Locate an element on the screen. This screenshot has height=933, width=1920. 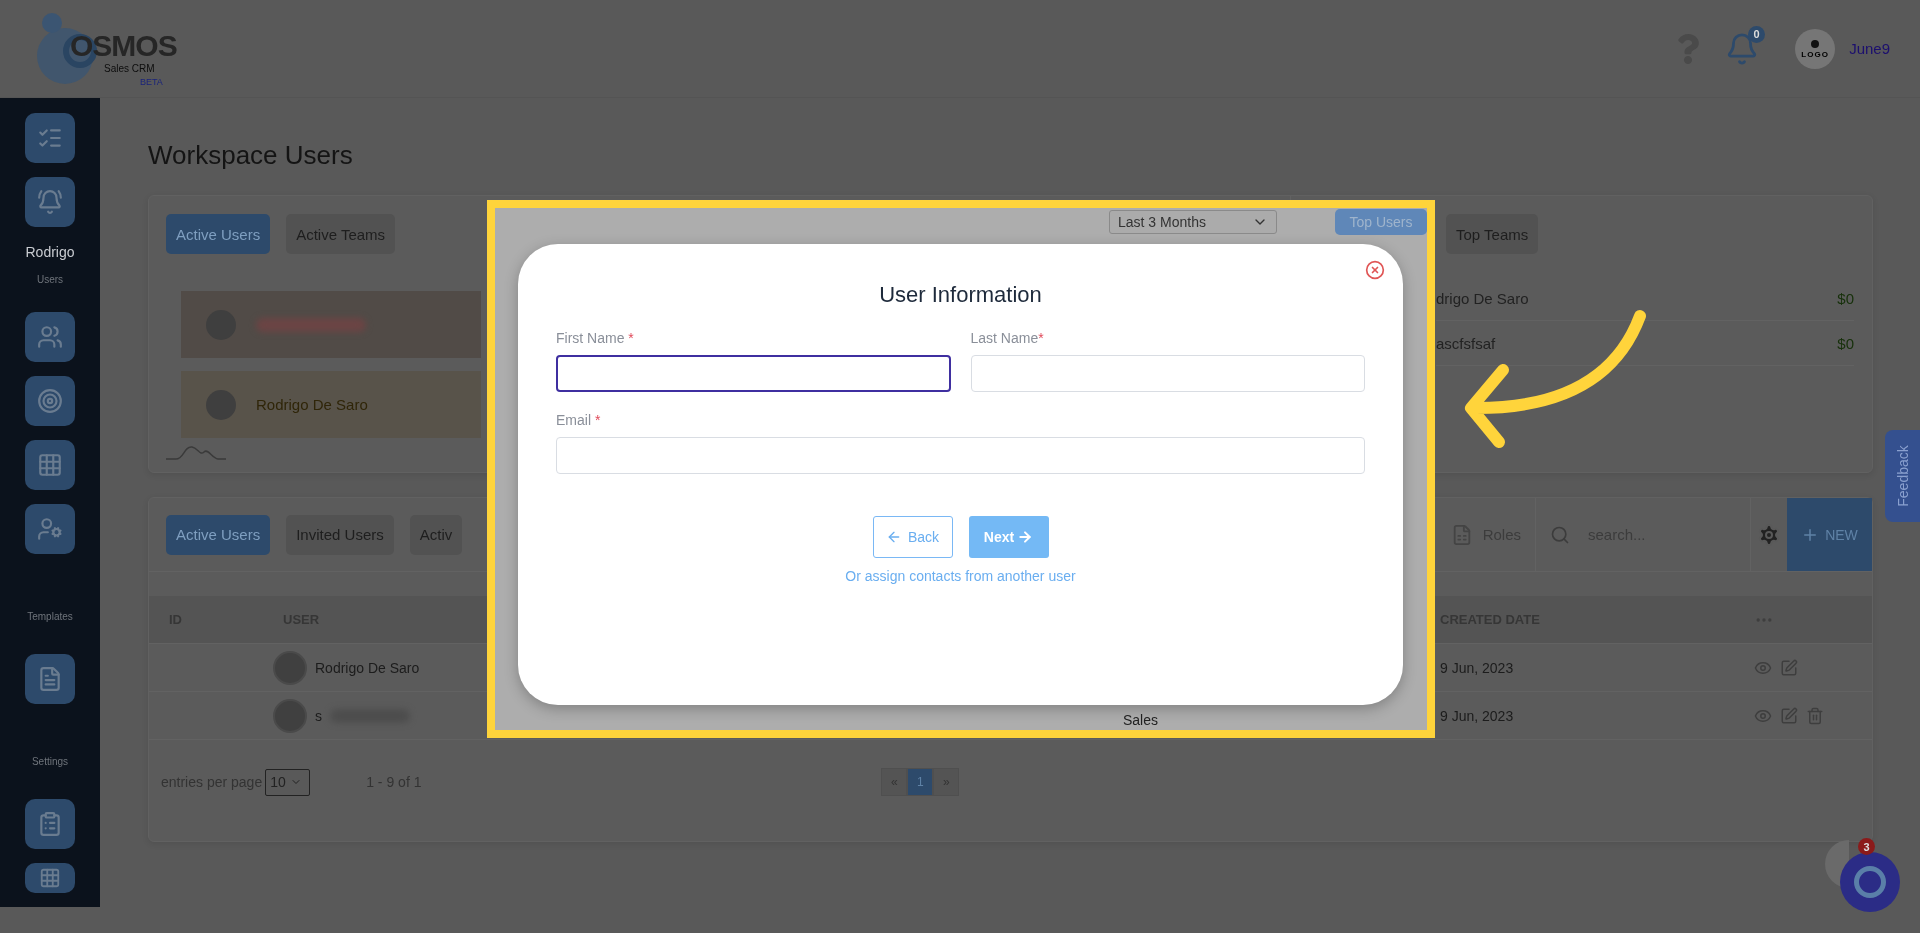
sparkline-drawing is located at coordinates (196, 452).